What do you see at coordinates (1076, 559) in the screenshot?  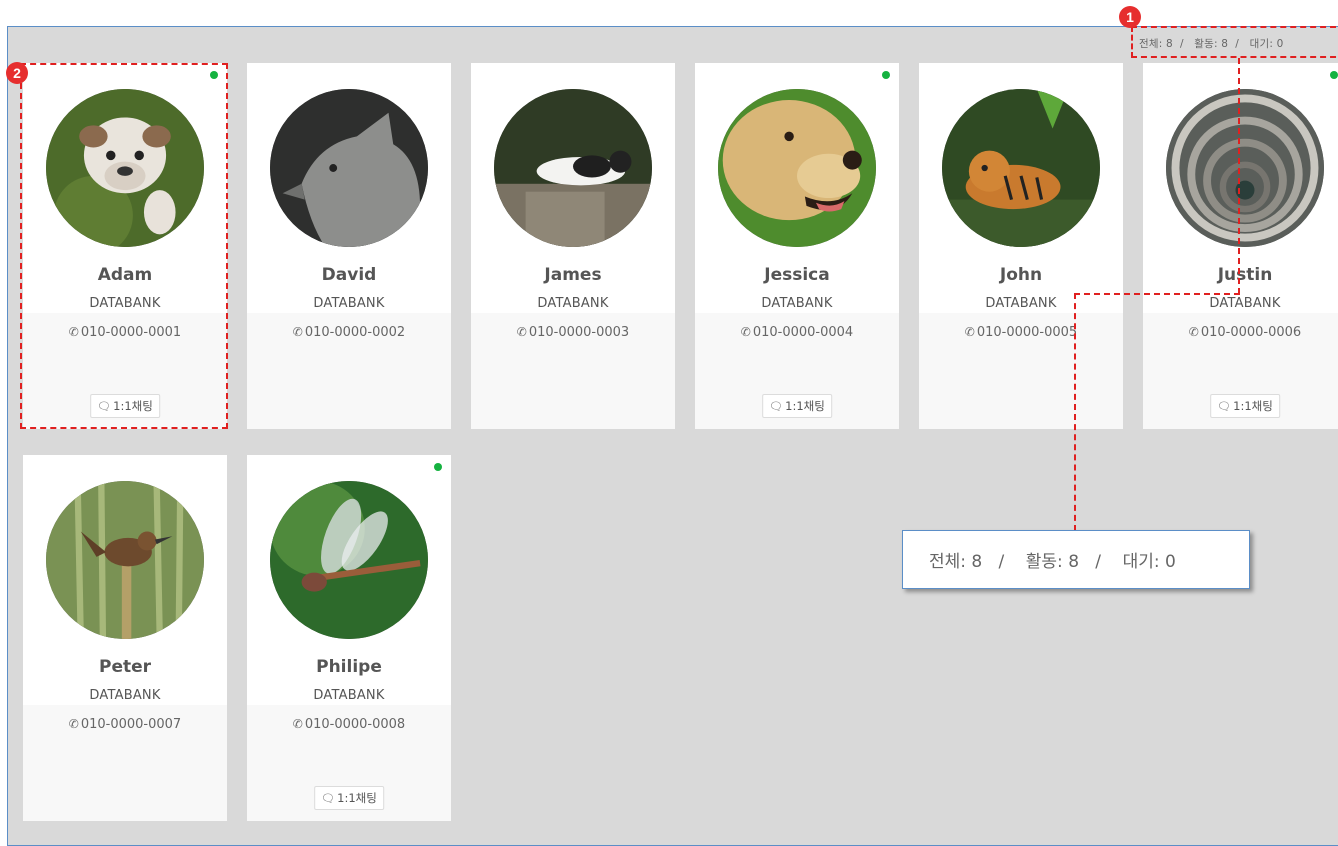 I see `status-summary-callout: 전체: 8 / 활동: 8 / 대기: 0` at bounding box center [1076, 559].